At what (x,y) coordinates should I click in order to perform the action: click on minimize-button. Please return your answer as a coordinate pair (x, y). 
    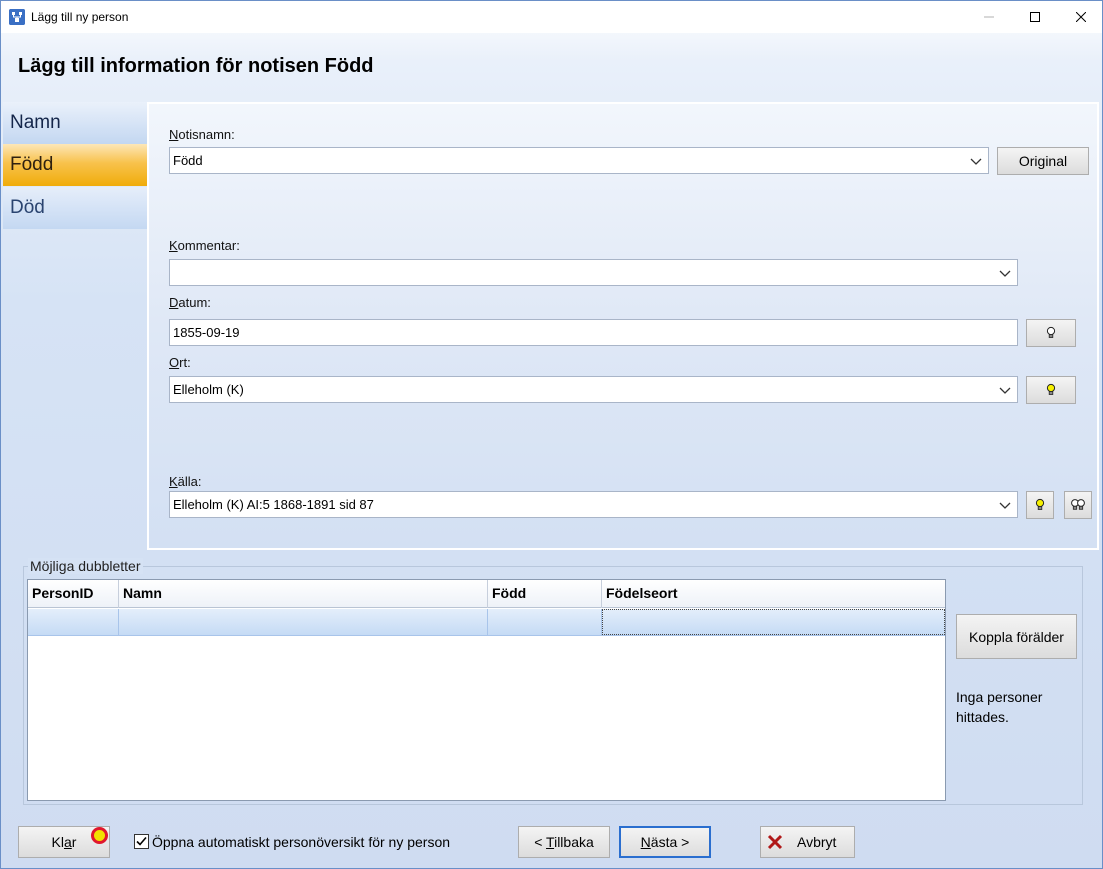
    Looking at the image, I should click on (989, 17).